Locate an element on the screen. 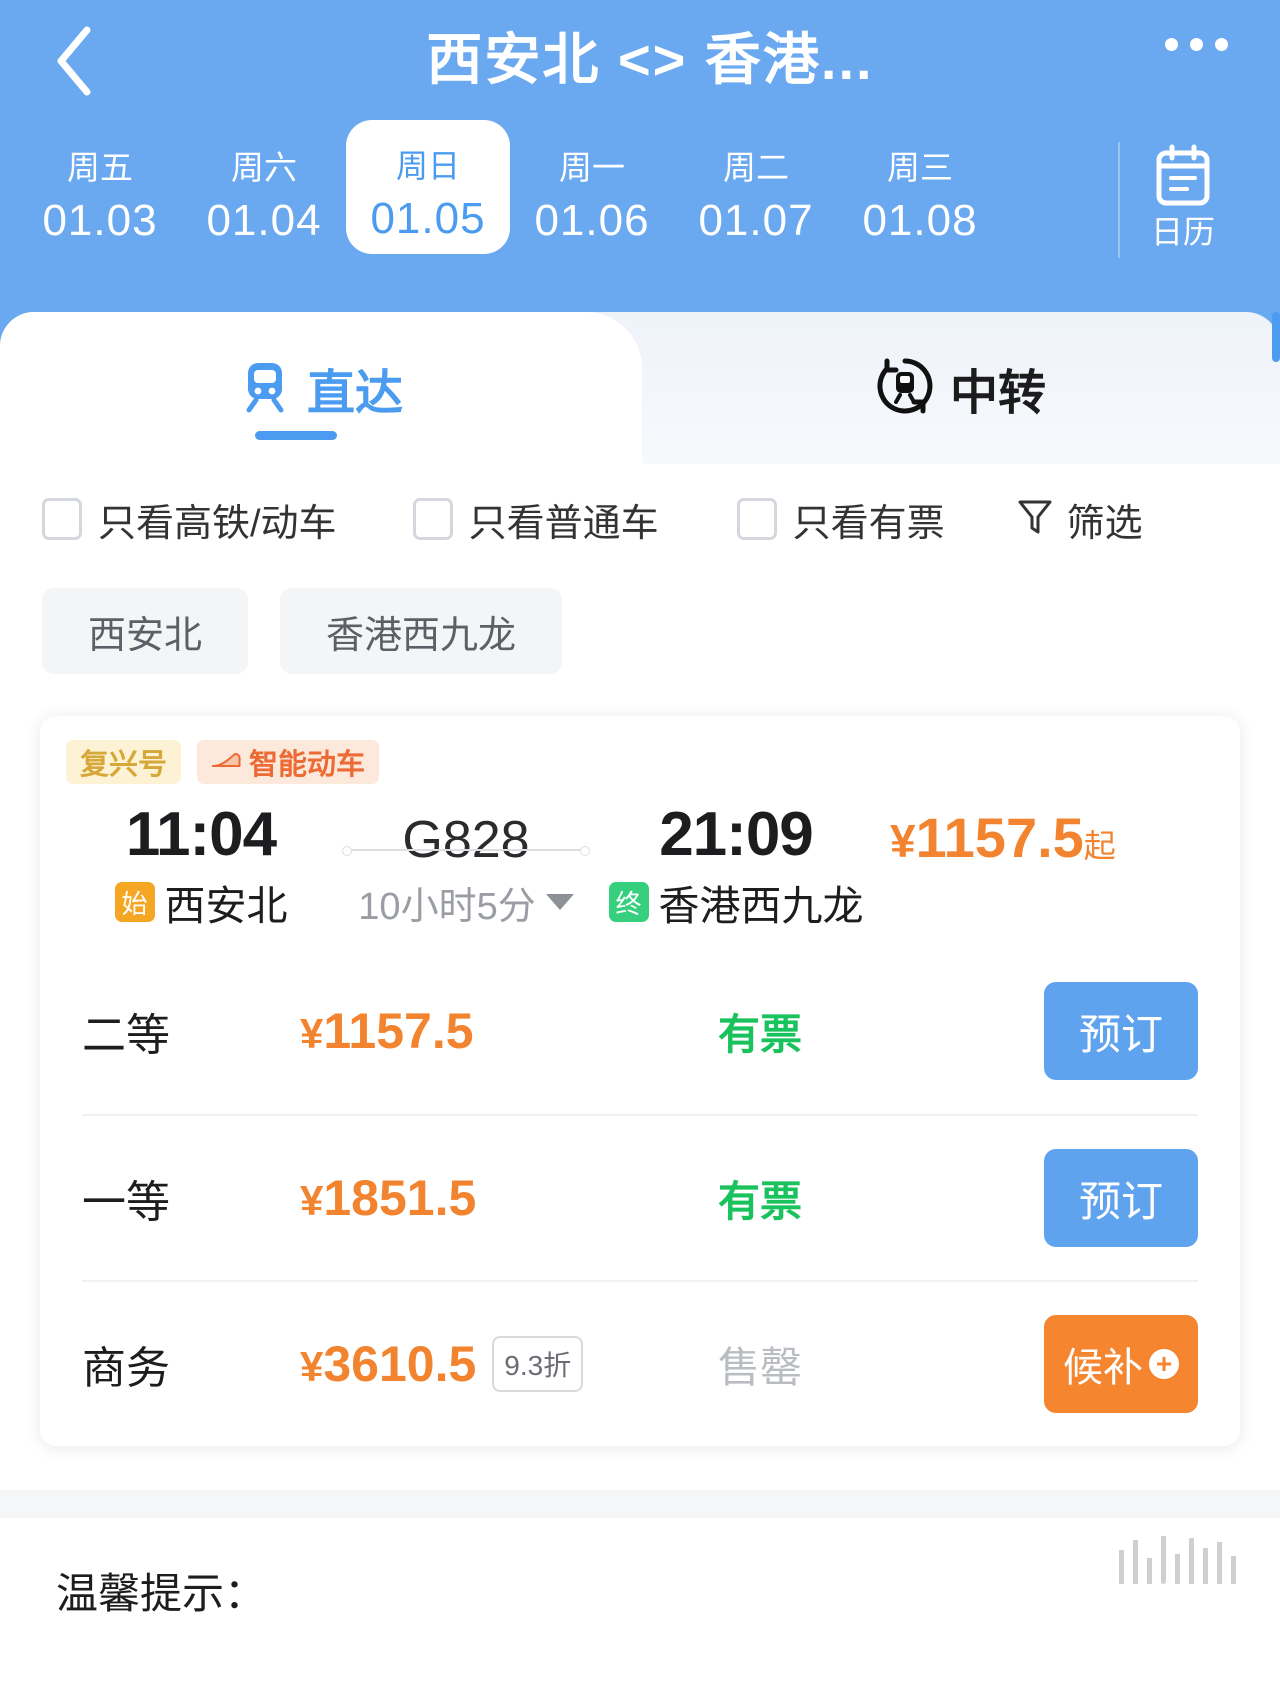 The width and height of the screenshot is (1280, 1706). date-item-0: 周五 01.03 is located at coordinates (100, 185).